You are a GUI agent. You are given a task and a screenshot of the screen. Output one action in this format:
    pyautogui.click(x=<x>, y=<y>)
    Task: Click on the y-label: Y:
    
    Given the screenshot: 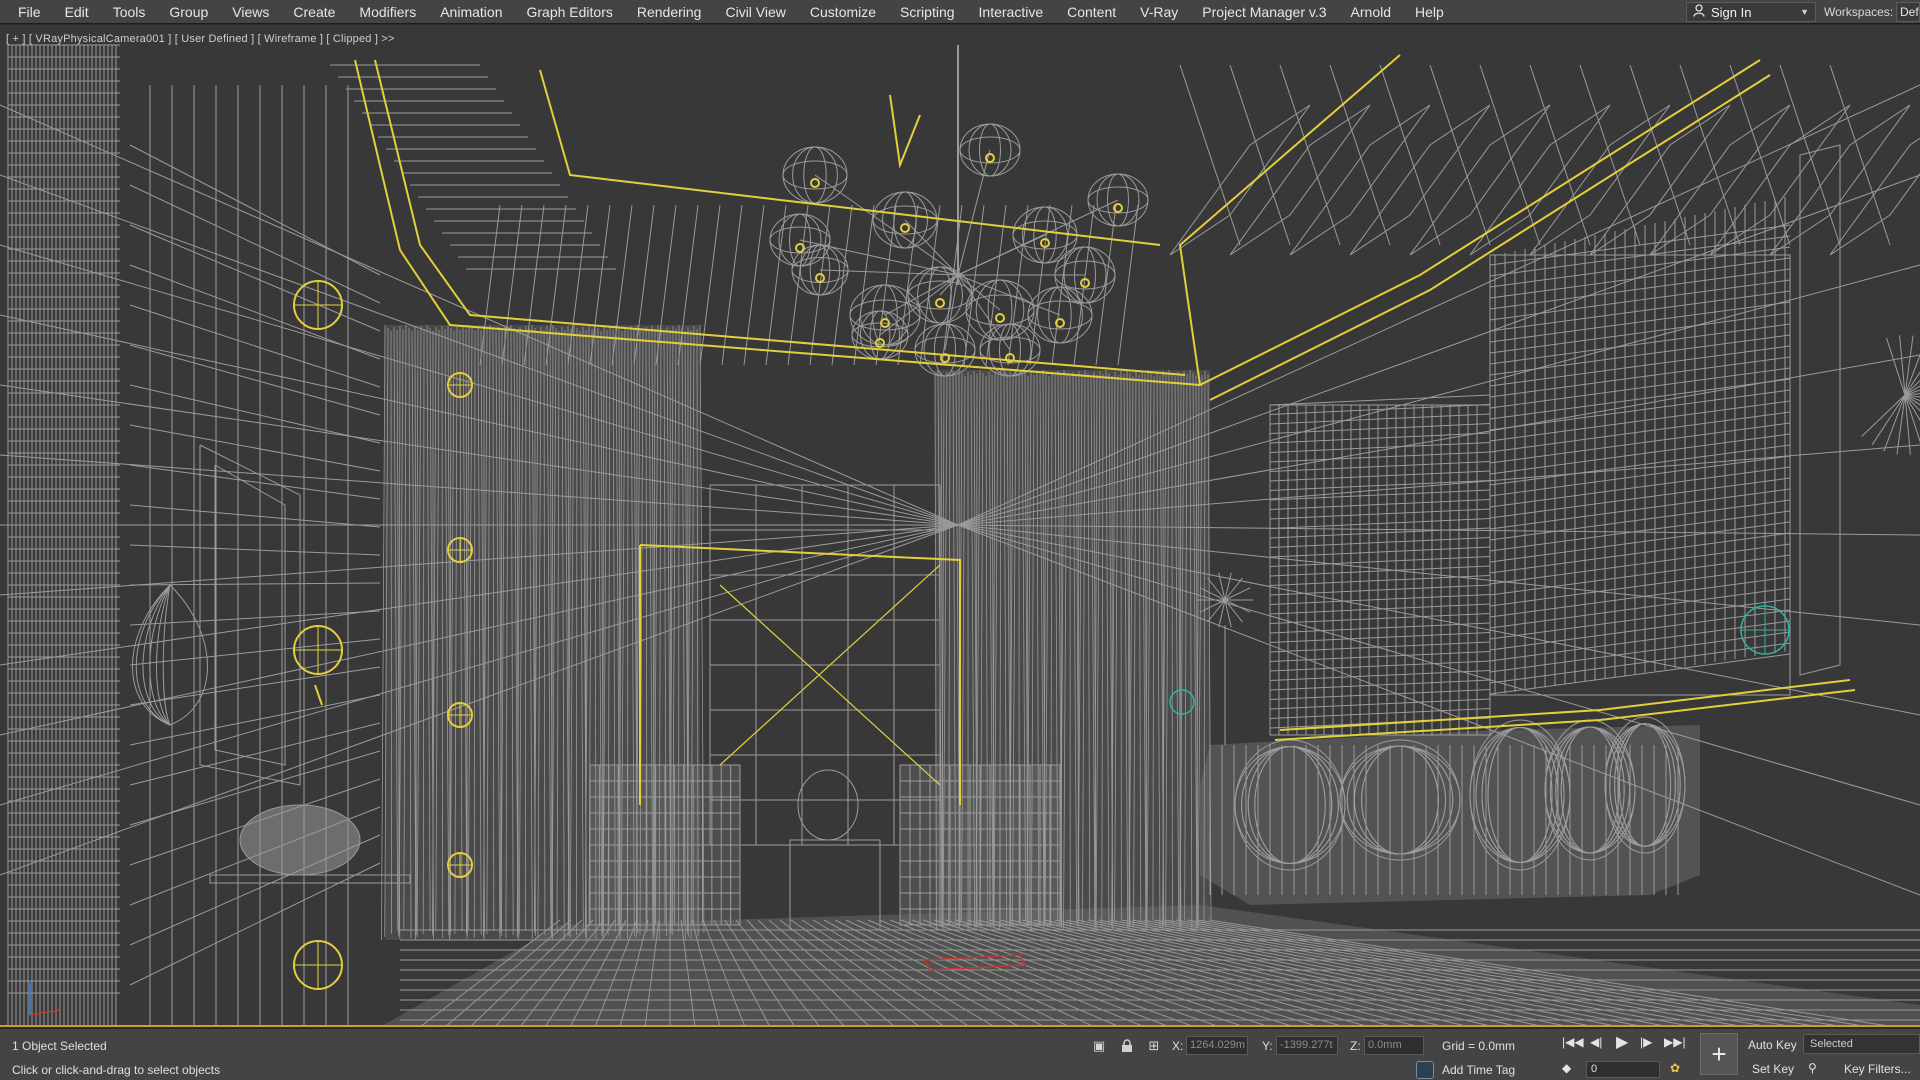 What is the action you would take?
    pyautogui.click(x=1267, y=1046)
    